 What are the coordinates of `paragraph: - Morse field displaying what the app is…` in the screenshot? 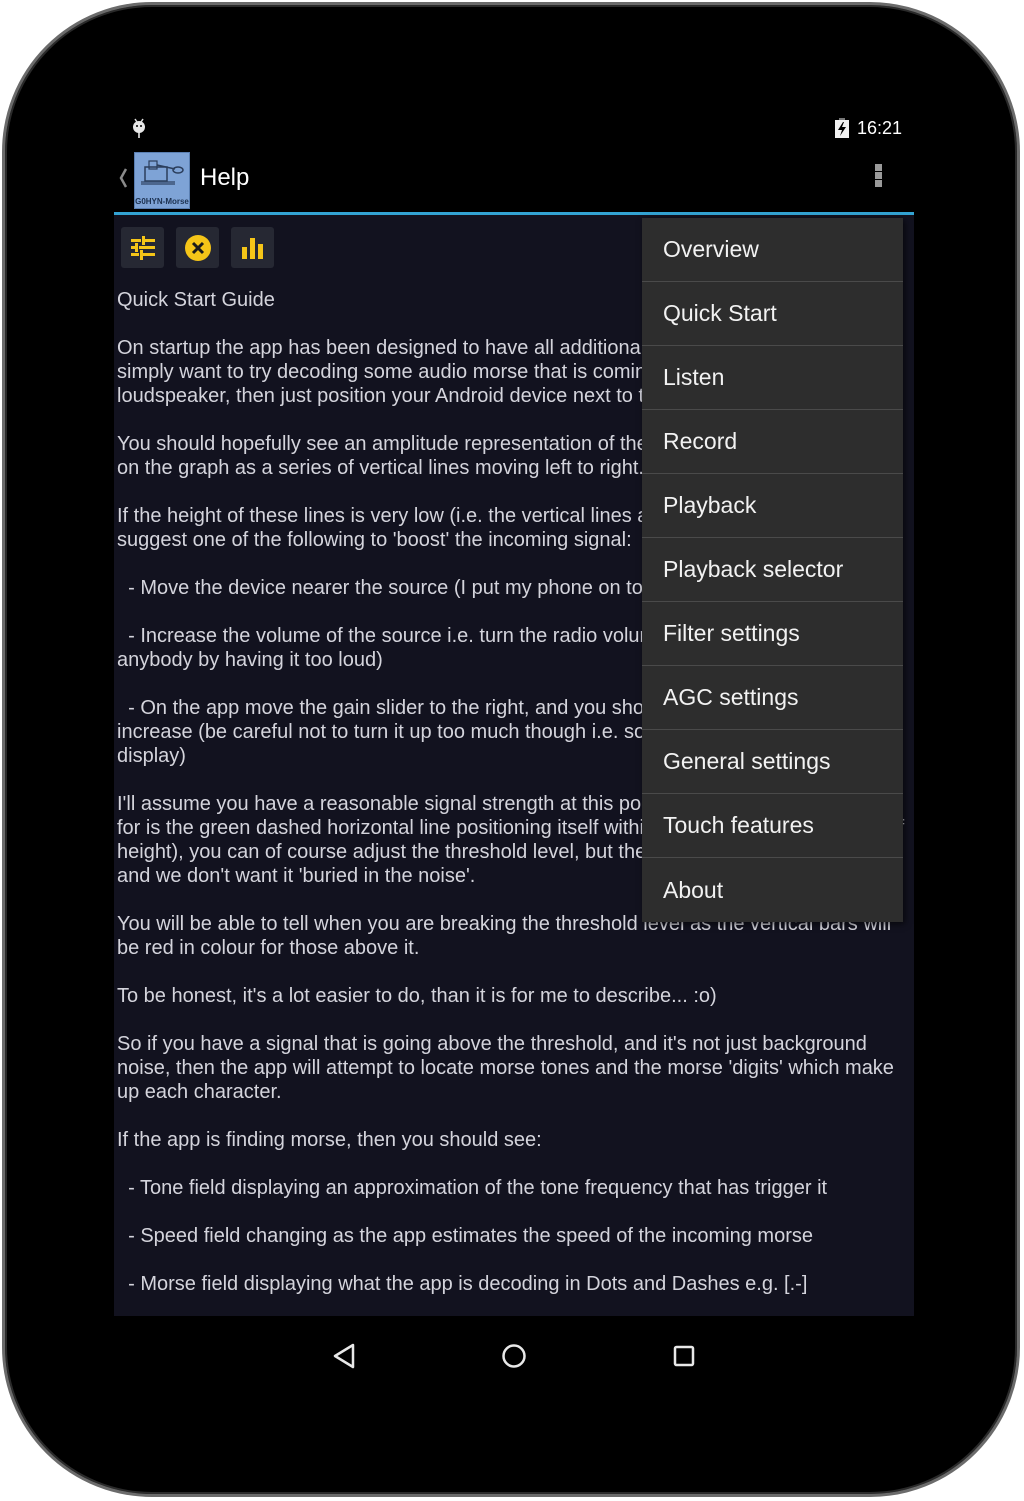 It's located at (462, 1284).